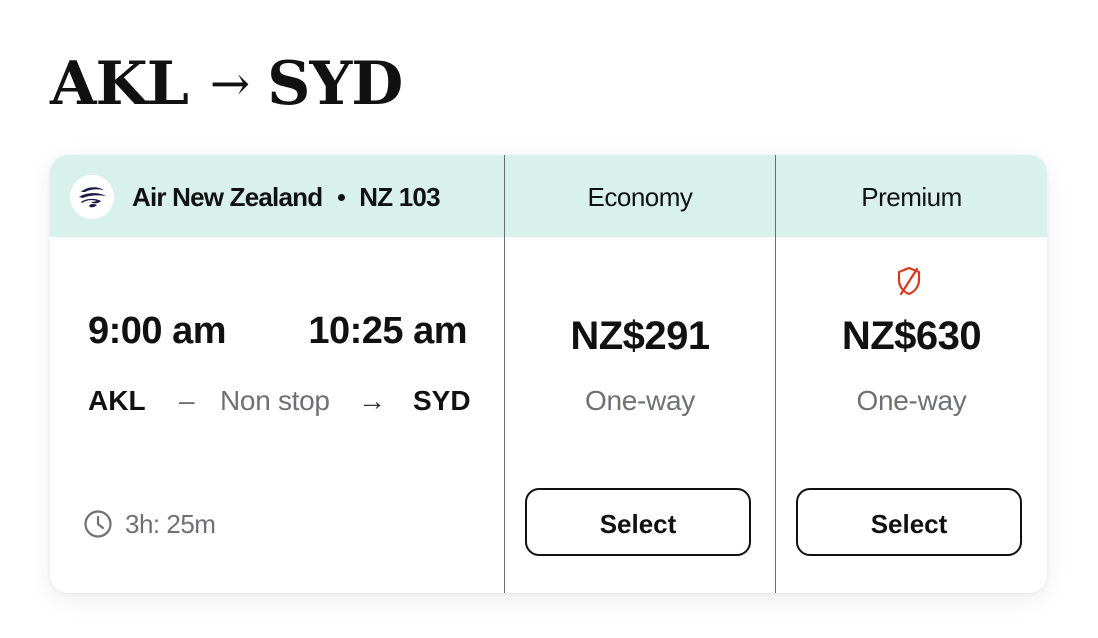 The image size is (1098, 638). I want to click on title-destination: SYD, so click(335, 84).